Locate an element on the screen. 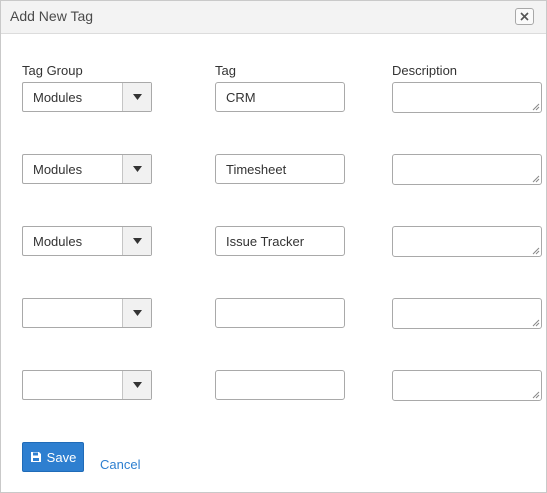 The image size is (547, 493). close-button is located at coordinates (524, 16).